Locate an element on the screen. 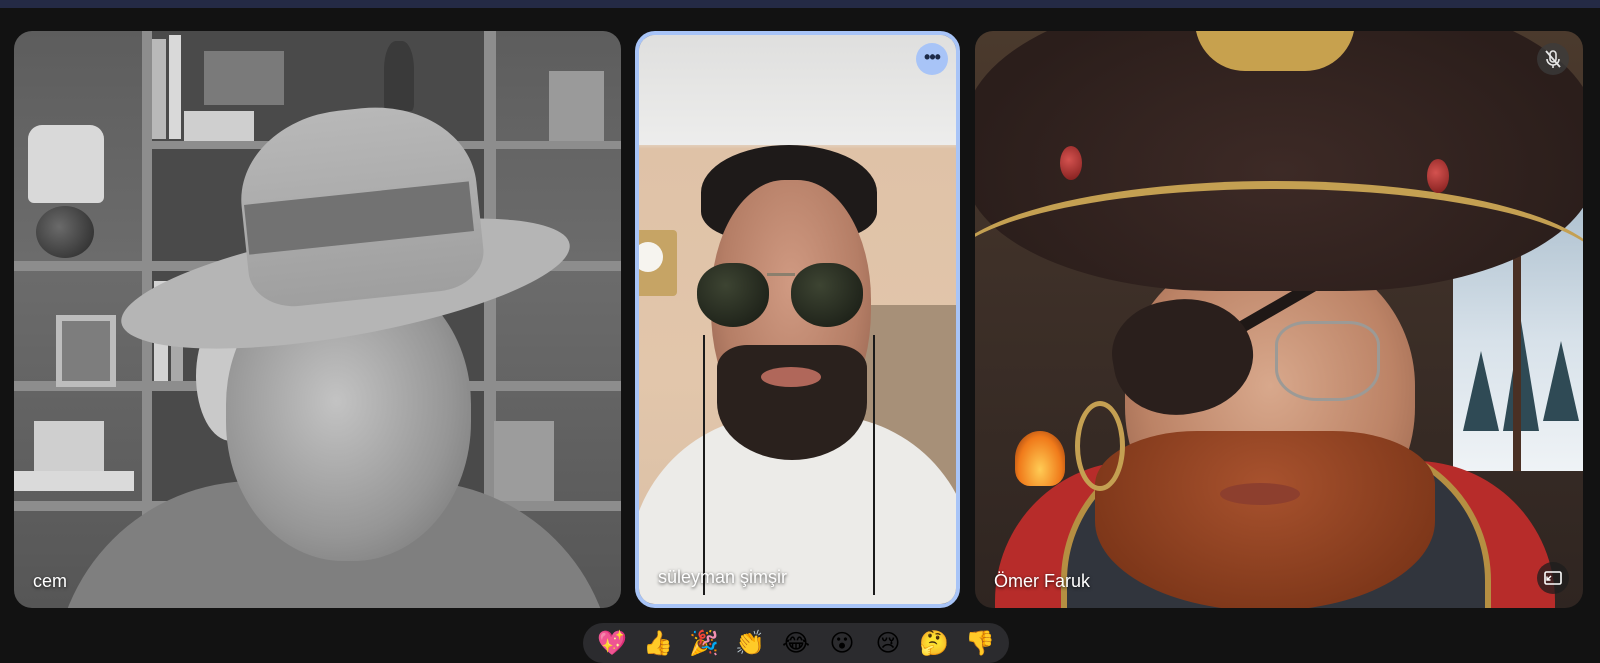  picture-frame is located at coordinates (86, 351).